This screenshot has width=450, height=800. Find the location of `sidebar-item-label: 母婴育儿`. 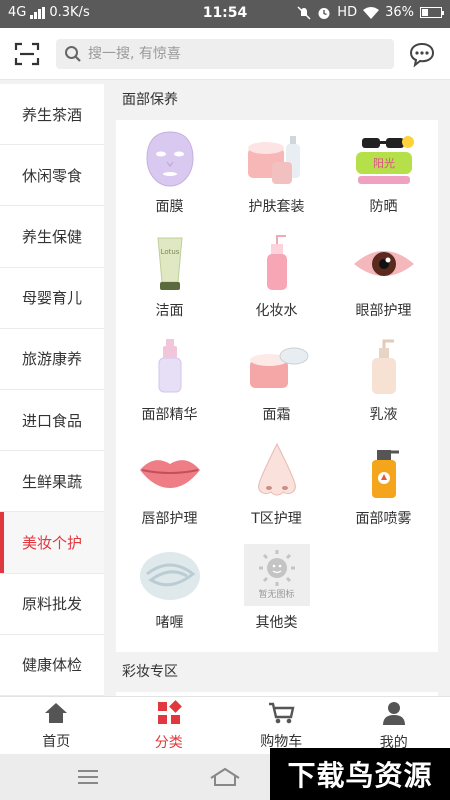

sidebar-item-label: 母婴育儿 is located at coordinates (51, 298).